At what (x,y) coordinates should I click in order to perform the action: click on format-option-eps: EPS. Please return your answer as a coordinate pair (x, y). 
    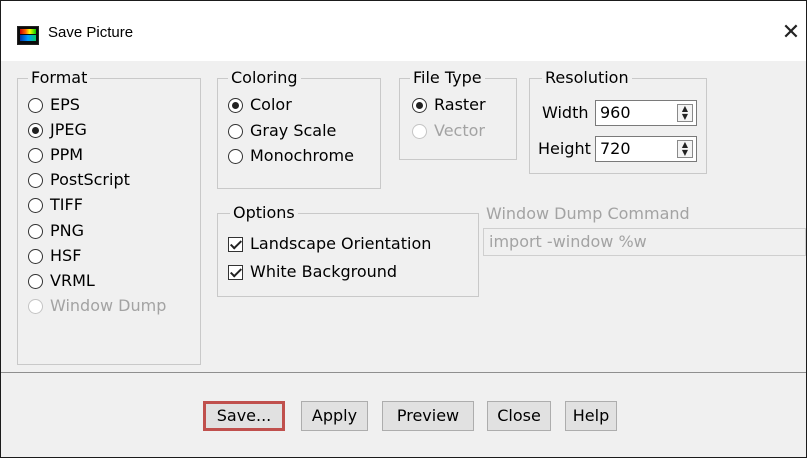
    Looking at the image, I should click on (54, 105).